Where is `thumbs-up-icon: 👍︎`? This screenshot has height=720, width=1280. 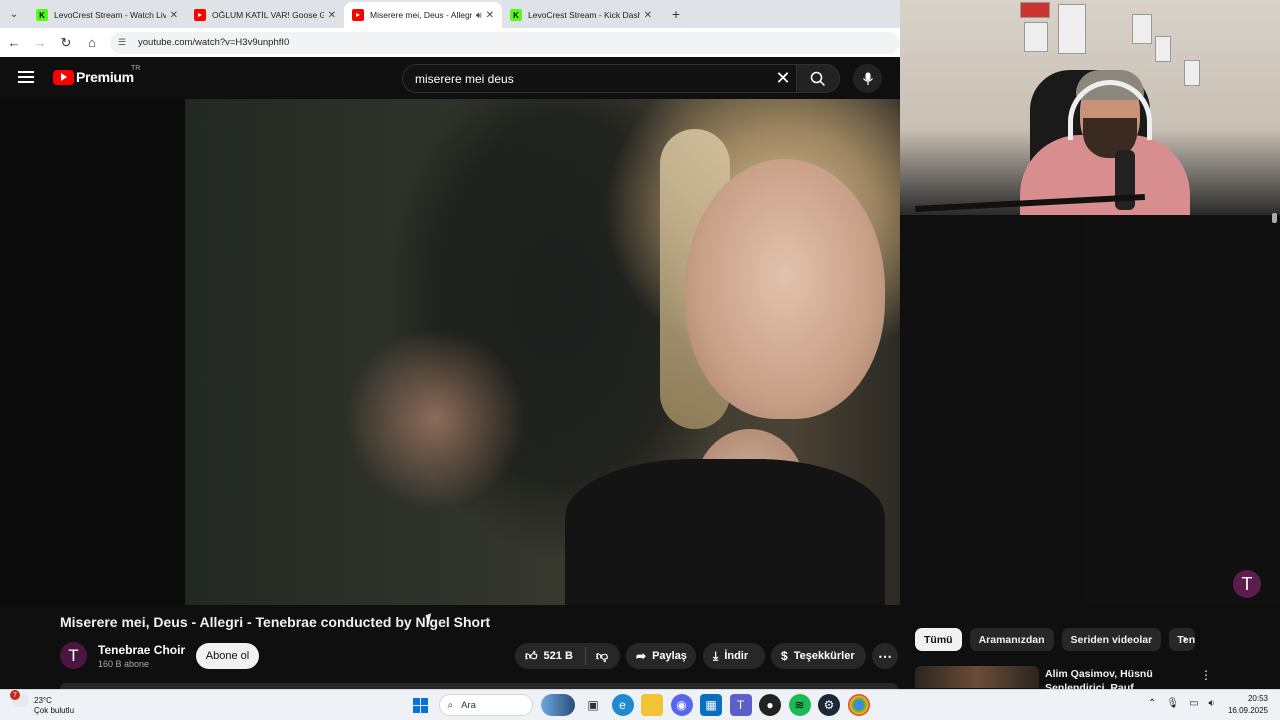
thumbs-up-icon: 👍︎ is located at coordinates (531, 656).